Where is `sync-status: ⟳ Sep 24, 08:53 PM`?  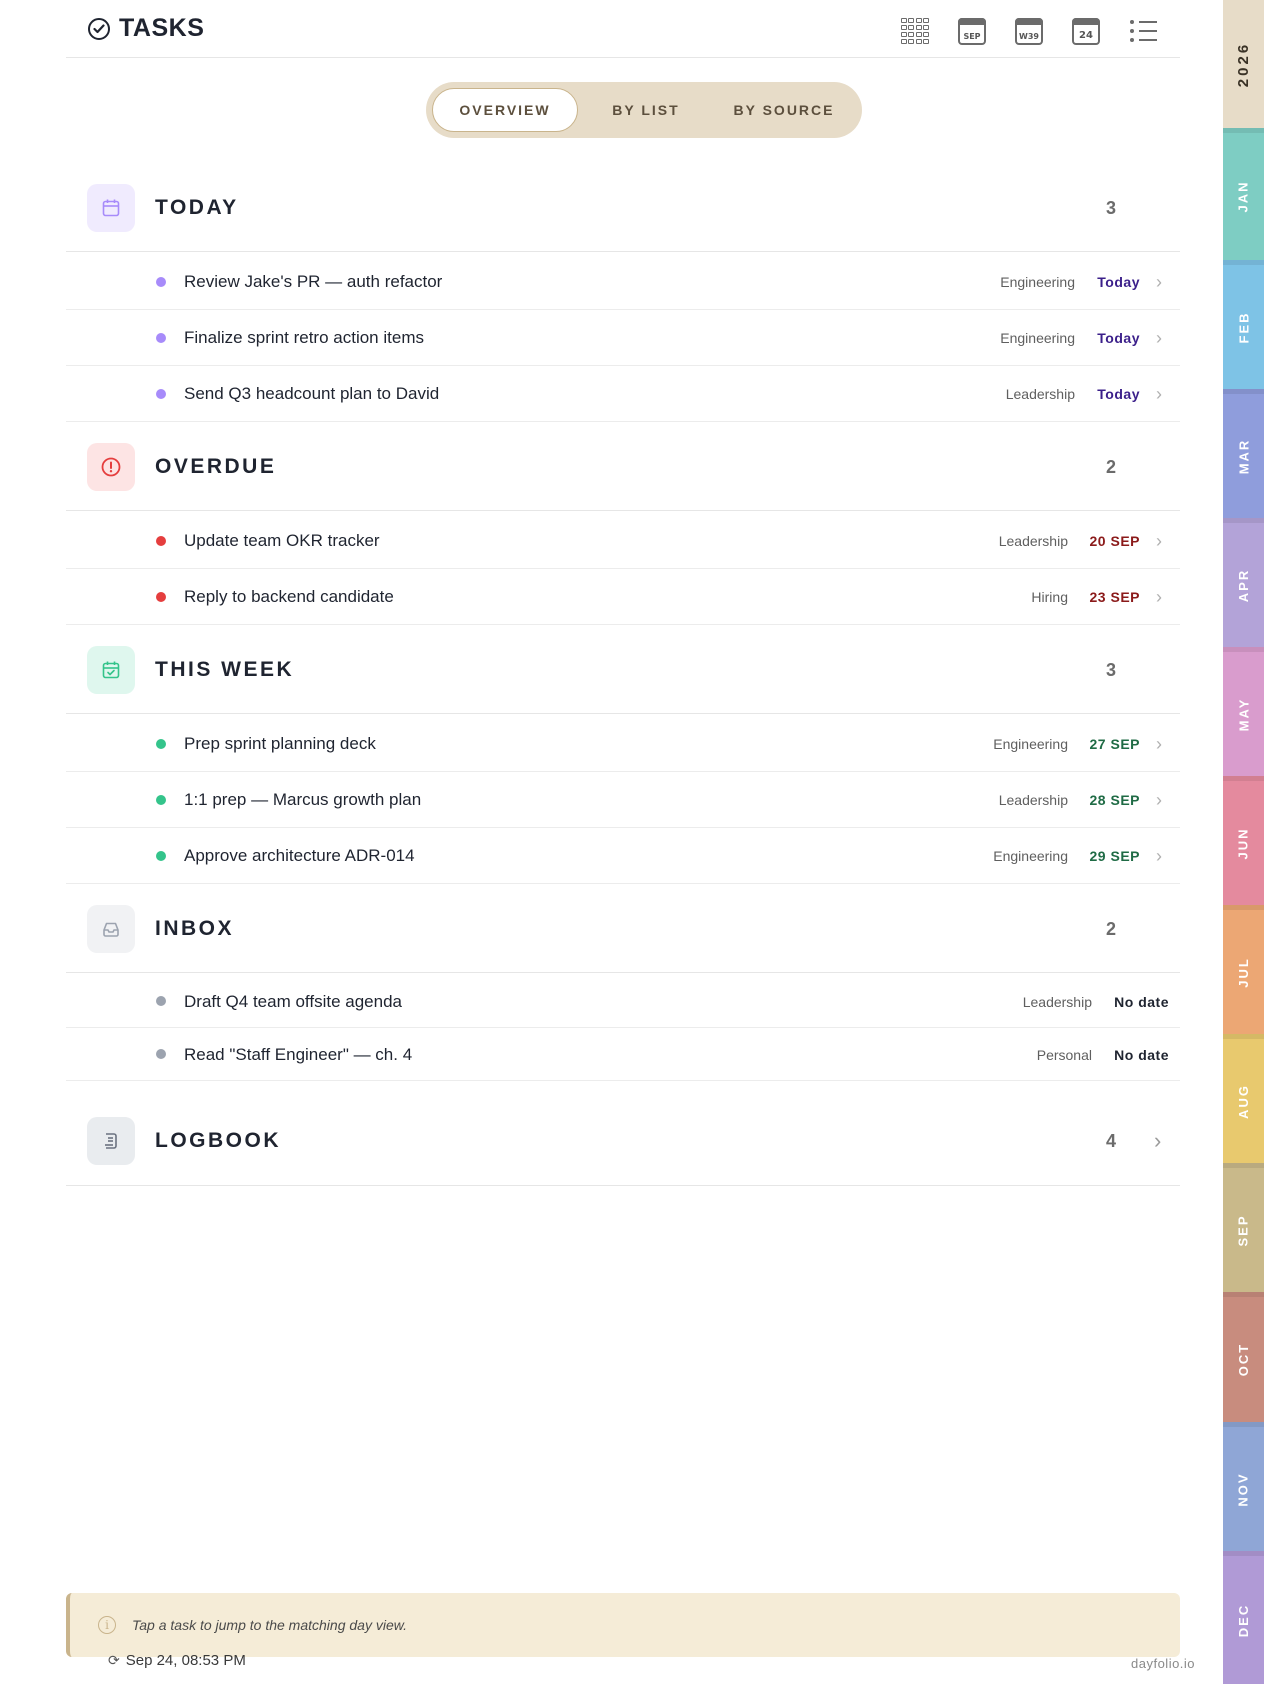 sync-status: ⟳ Sep 24, 08:53 PM is located at coordinates (177, 1660).